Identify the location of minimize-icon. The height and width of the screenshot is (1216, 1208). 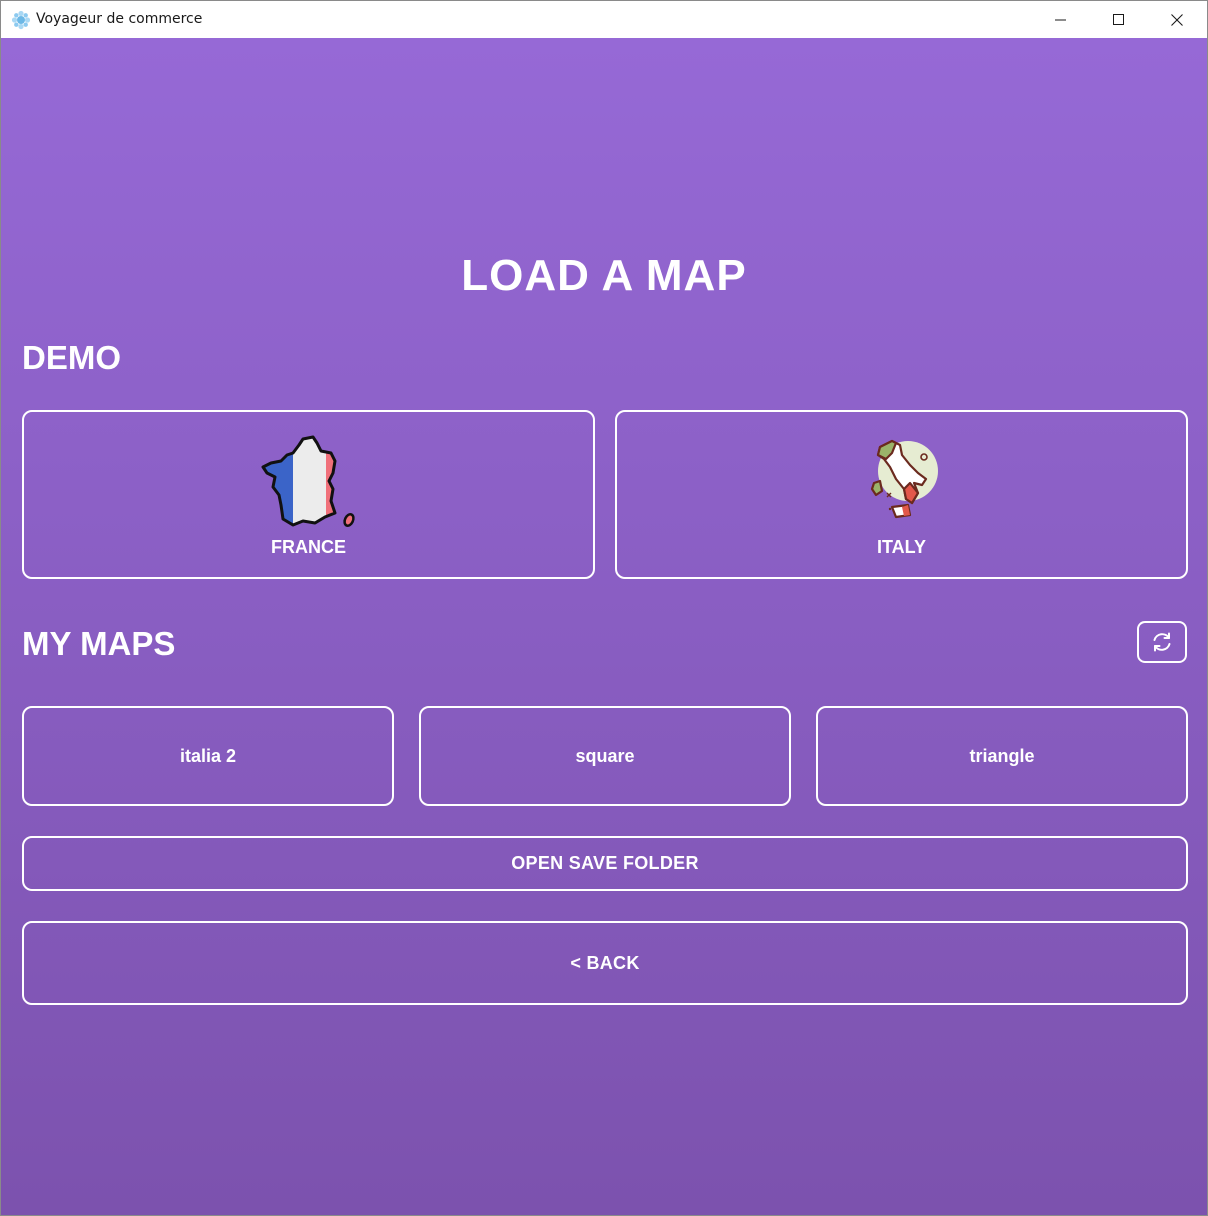
(1060, 19).